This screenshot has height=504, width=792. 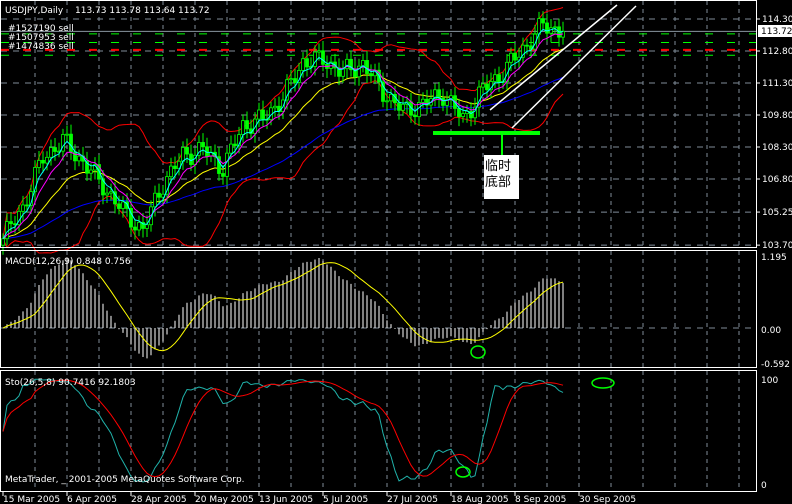 What do you see at coordinates (498, 182) in the screenshot?
I see `annotation-line-2: 底部` at bounding box center [498, 182].